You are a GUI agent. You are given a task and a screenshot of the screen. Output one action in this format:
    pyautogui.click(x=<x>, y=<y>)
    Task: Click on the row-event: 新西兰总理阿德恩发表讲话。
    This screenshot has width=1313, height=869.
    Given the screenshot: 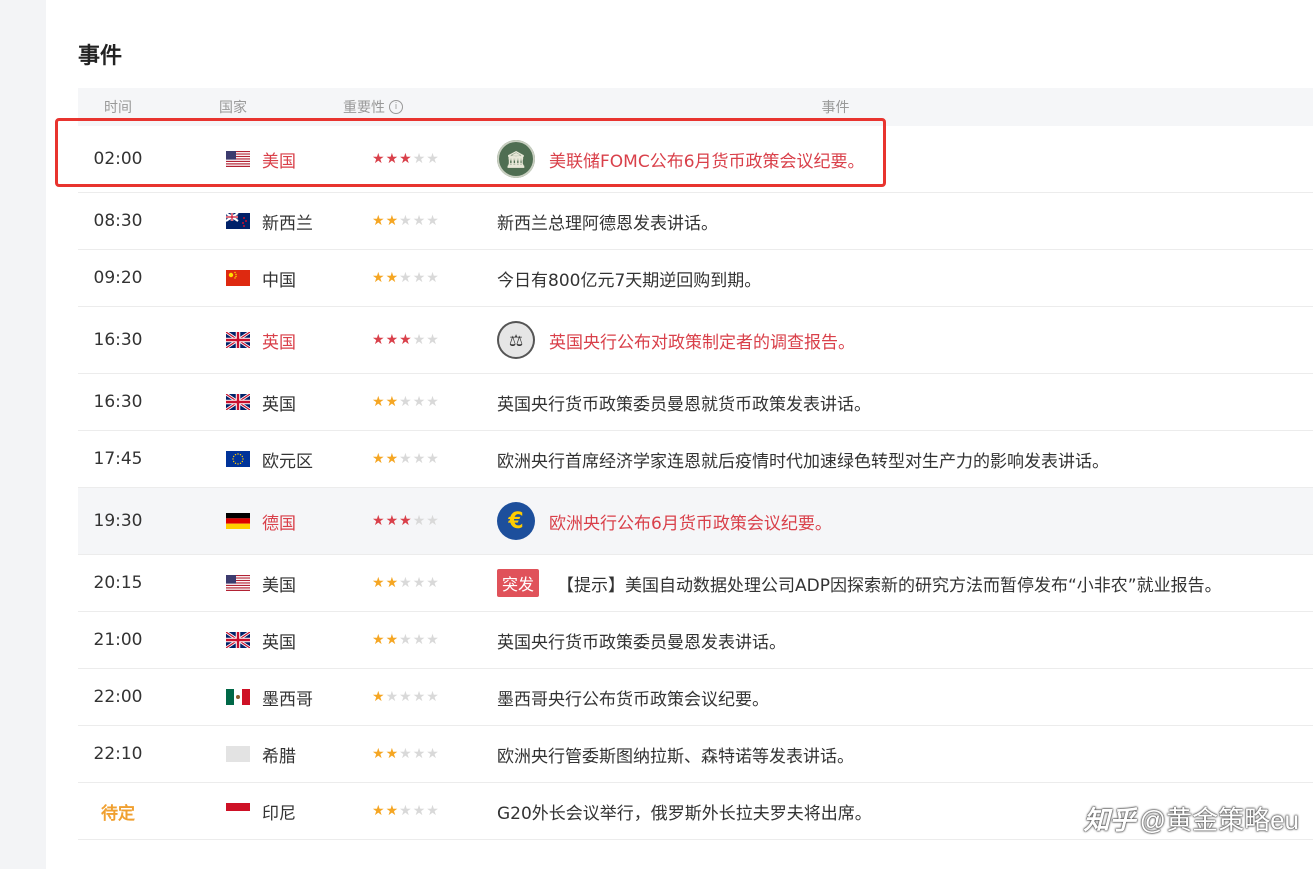 What is the action you would take?
    pyautogui.click(x=905, y=221)
    